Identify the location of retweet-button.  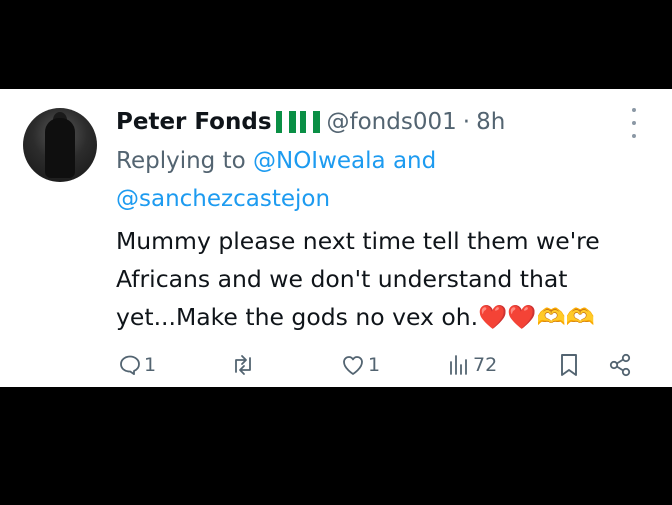
(244, 365).